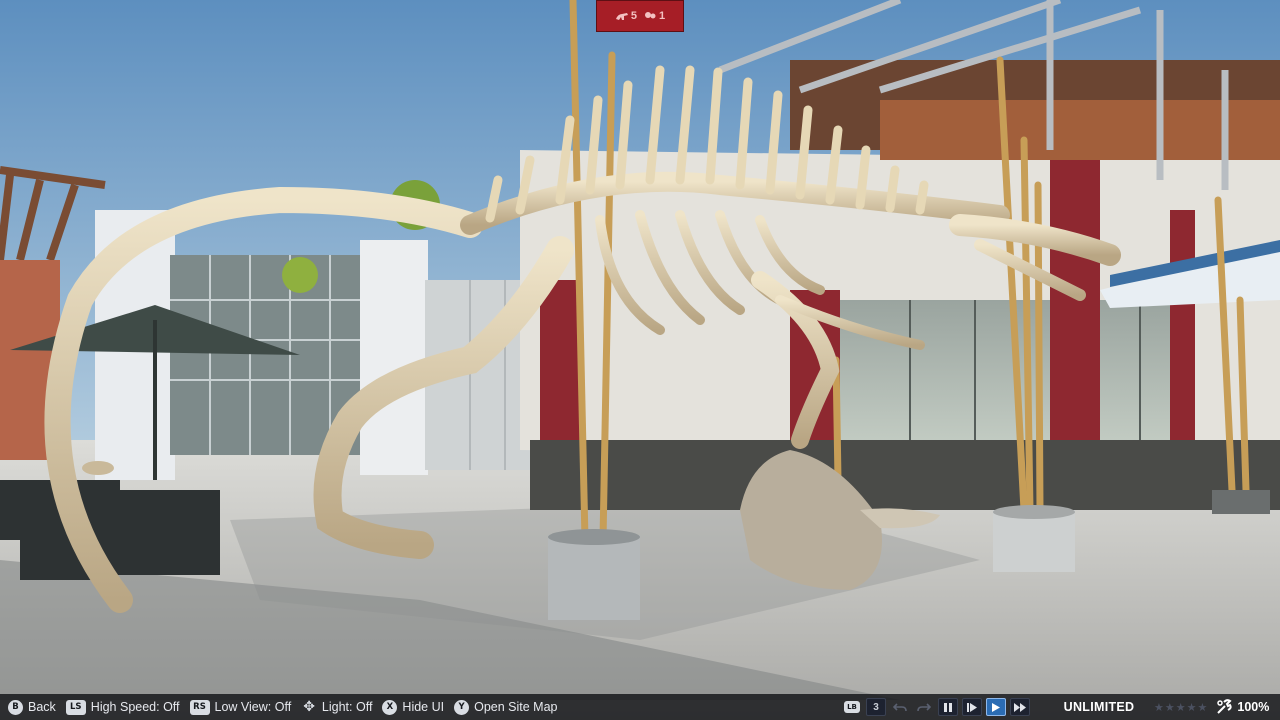 The height and width of the screenshot is (720, 1280). I want to click on status-item-left: 5, so click(626, 16).